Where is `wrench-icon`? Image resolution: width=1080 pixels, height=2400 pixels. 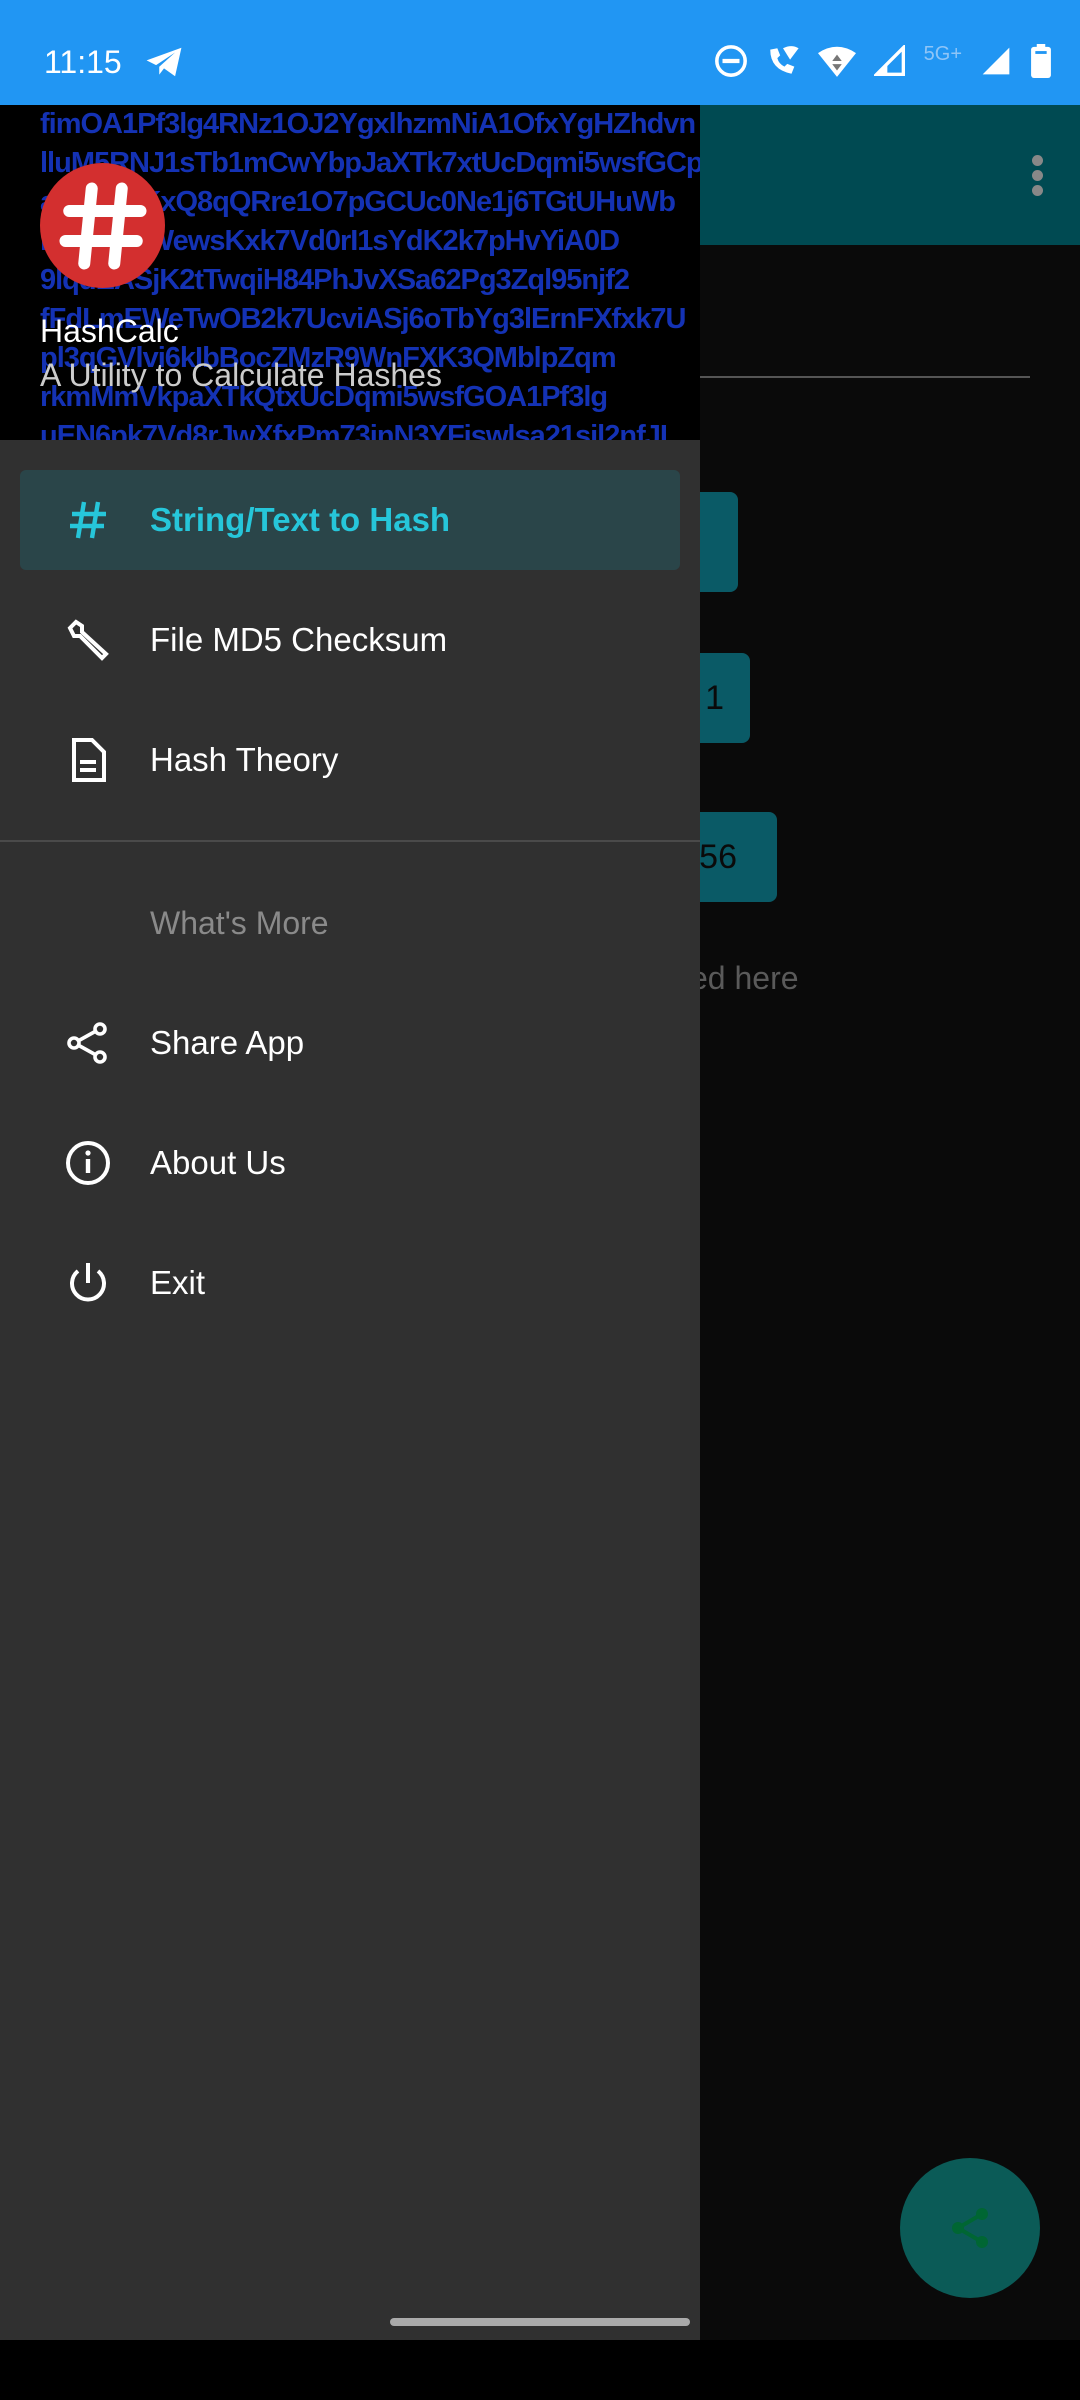
wrench-icon is located at coordinates (88, 640).